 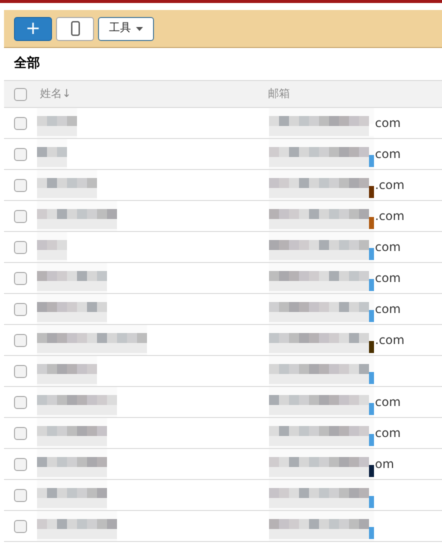 I want to click on column-header: 姓名↓, so click(x=152, y=94).